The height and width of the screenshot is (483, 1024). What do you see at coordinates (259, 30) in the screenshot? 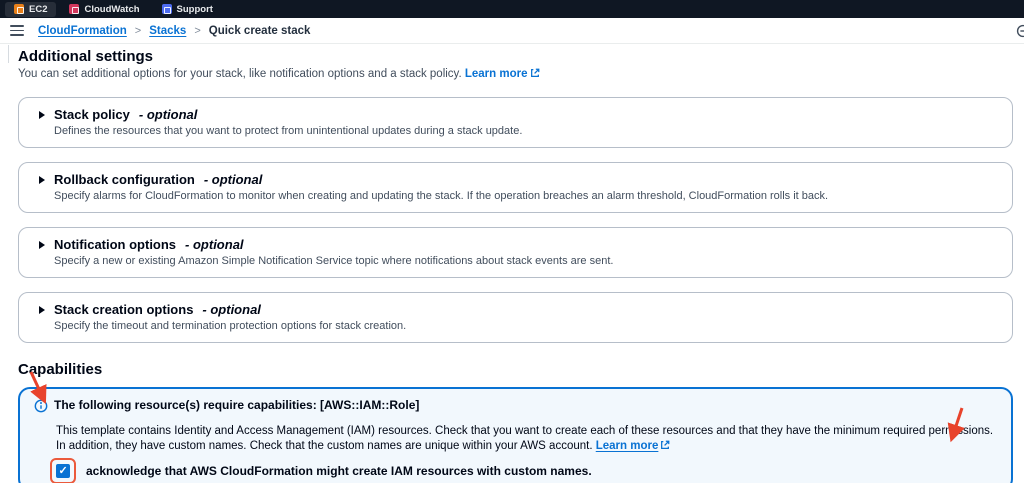
I see `breadcrumb-current-page: Quick create stack` at bounding box center [259, 30].